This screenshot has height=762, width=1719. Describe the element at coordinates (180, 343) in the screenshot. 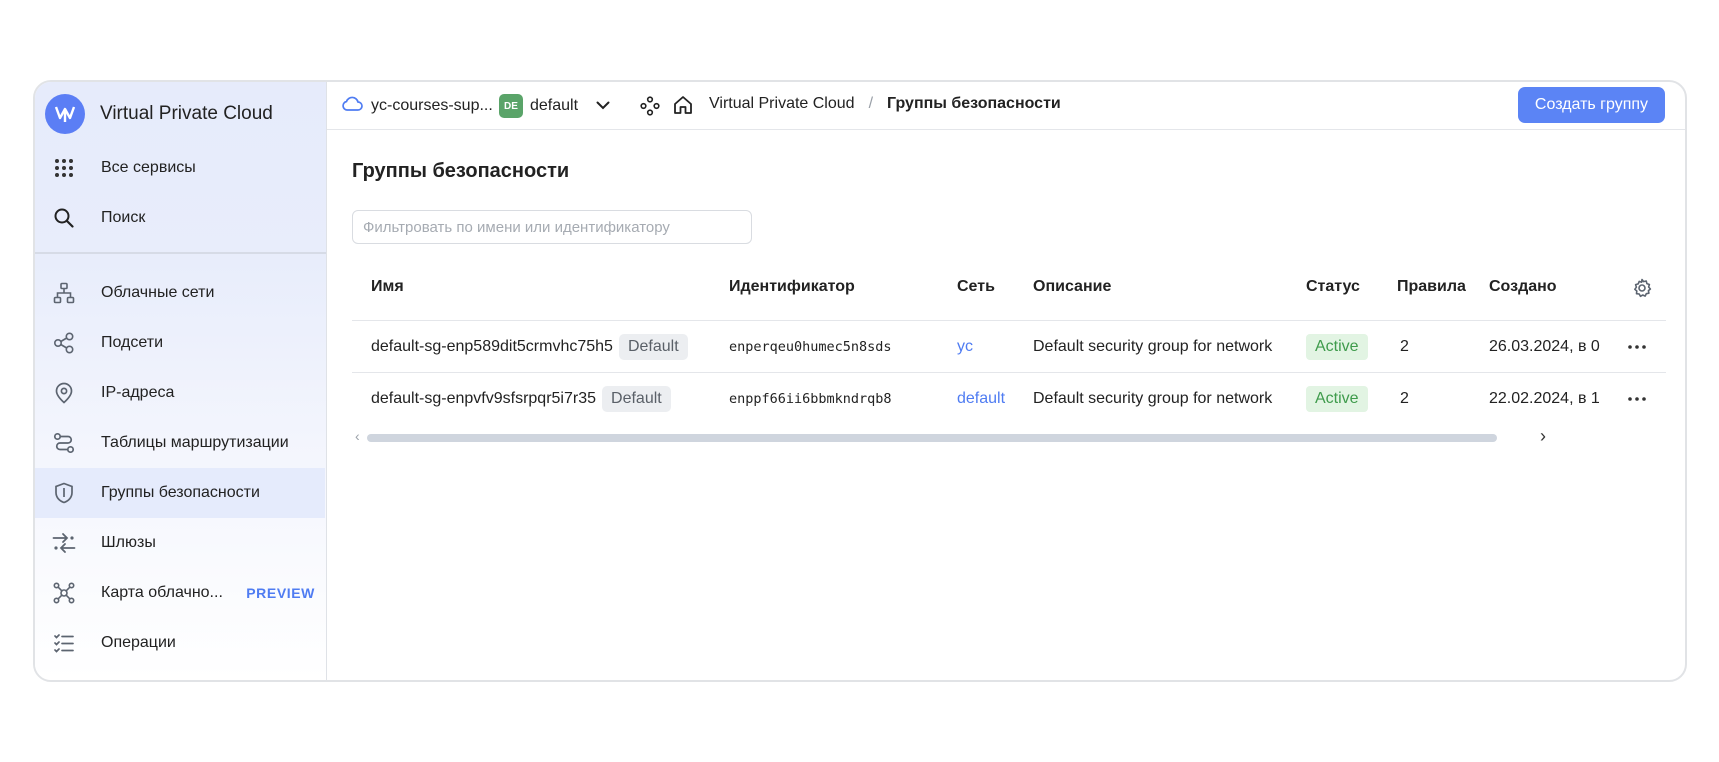

I see `sidebar-item-subnets: Подсети` at that location.